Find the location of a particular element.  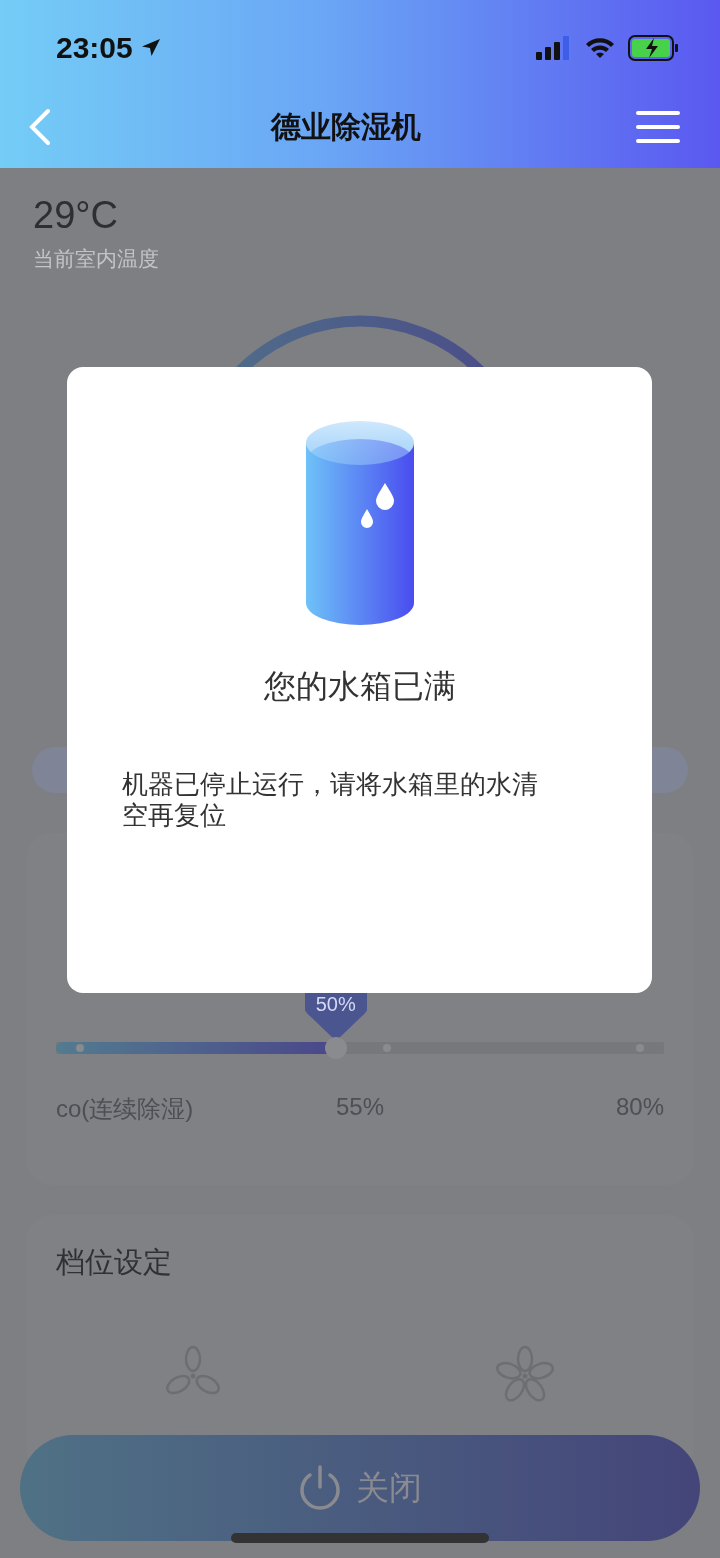

card-title: 档位设定 is located at coordinates (114, 1262).